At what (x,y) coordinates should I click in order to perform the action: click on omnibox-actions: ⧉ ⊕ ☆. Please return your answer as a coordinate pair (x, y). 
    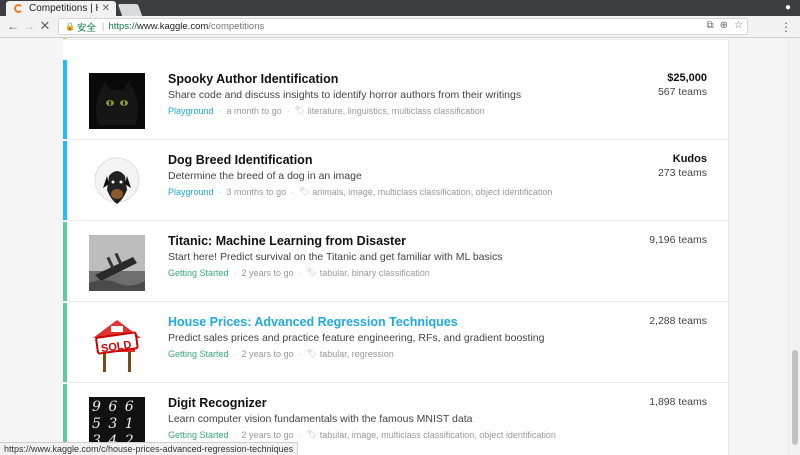
    Looking at the image, I should click on (725, 25).